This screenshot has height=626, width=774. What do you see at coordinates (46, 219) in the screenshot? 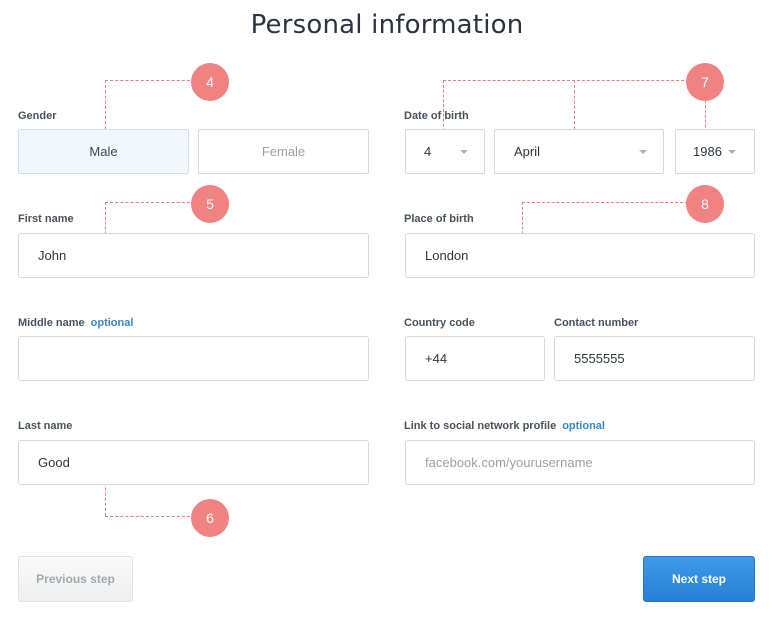
I see `first-name-label: First name` at bounding box center [46, 219].